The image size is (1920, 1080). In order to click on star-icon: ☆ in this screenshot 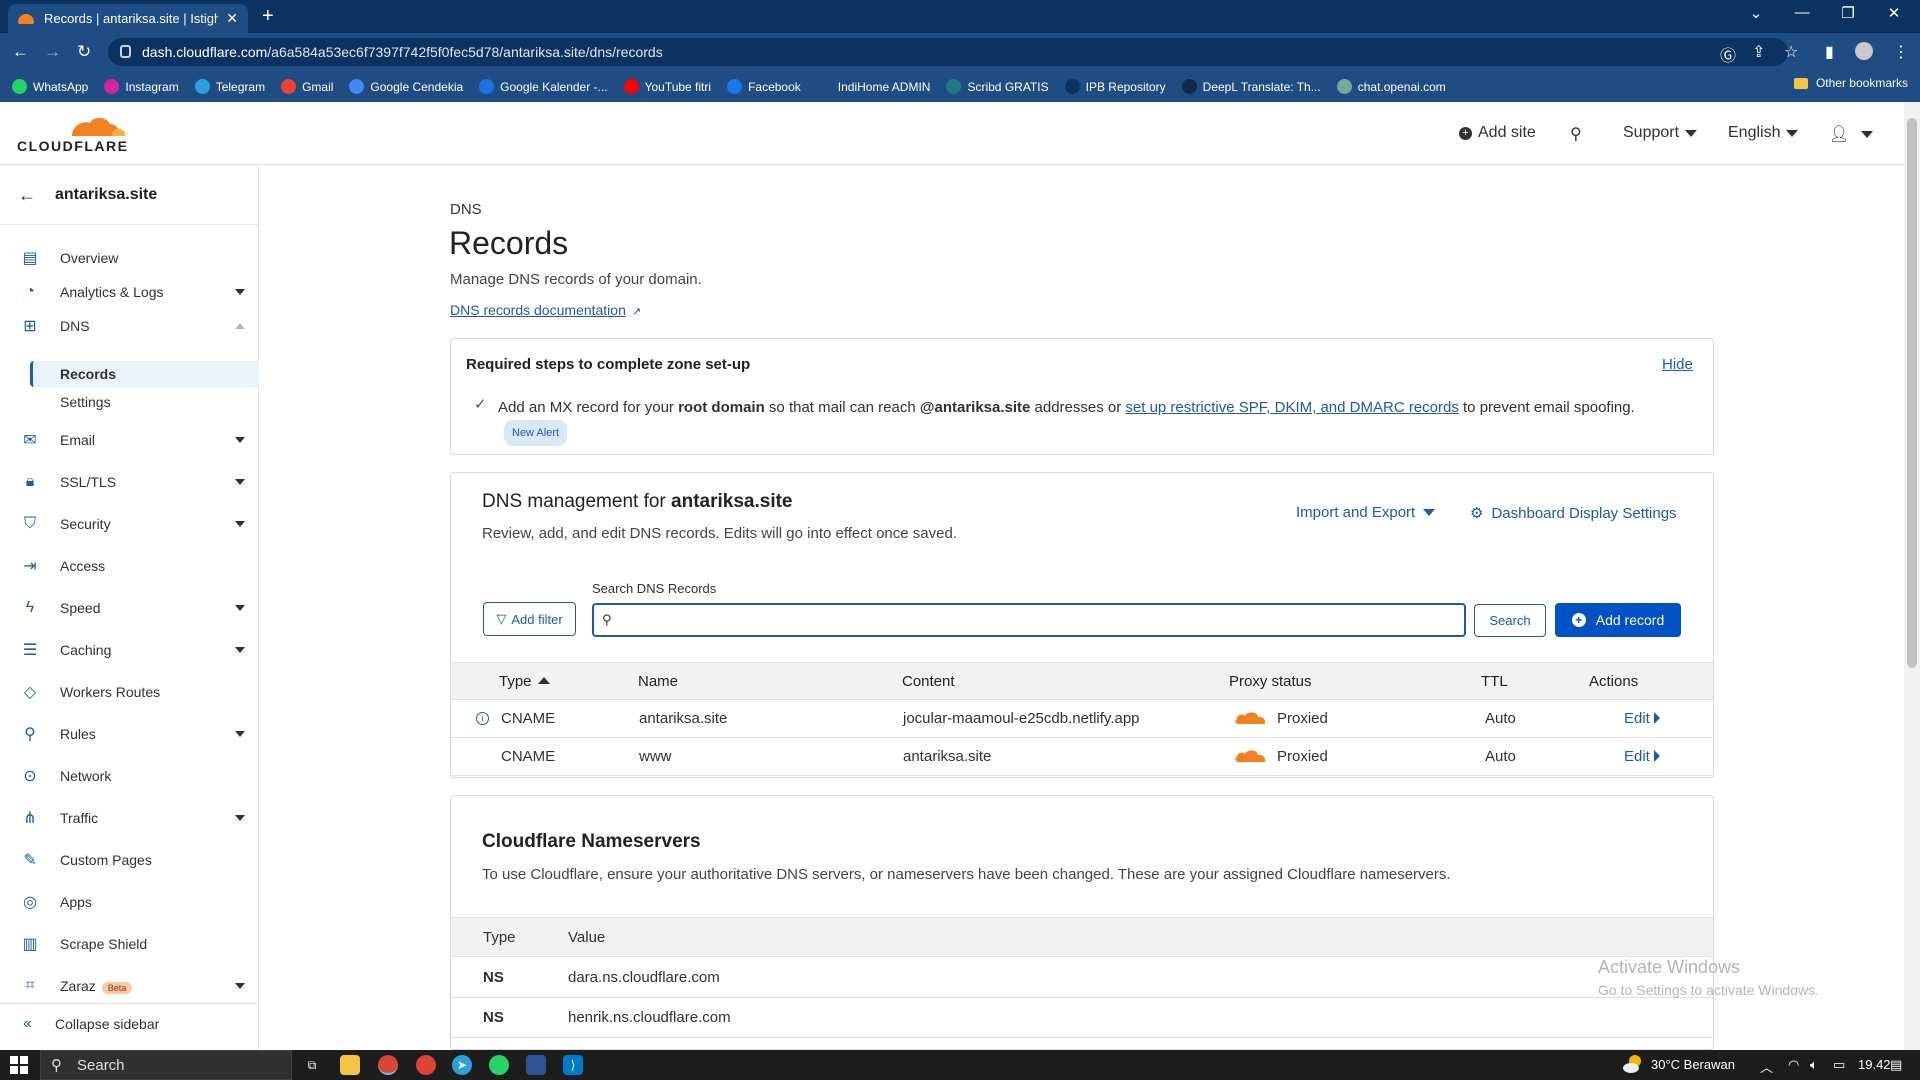, I will do `click(1791, 52)`.